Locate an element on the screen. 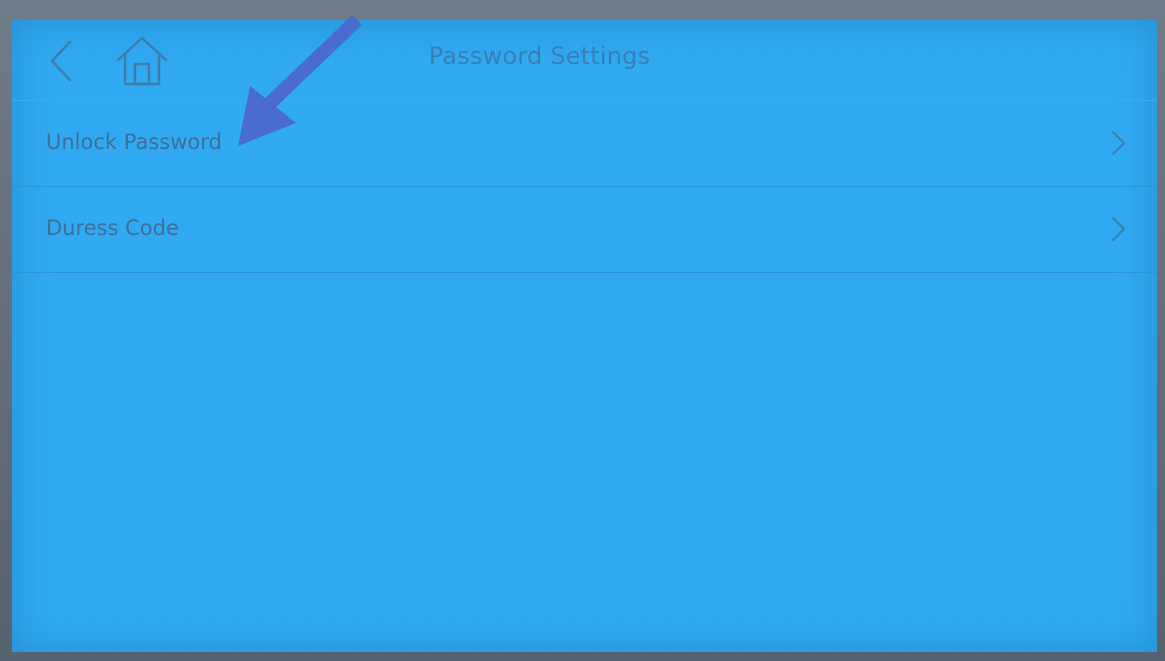 The image size is (1165, 661). menu-item-duress-code: Duress Code is located at coordinates (584, 230).